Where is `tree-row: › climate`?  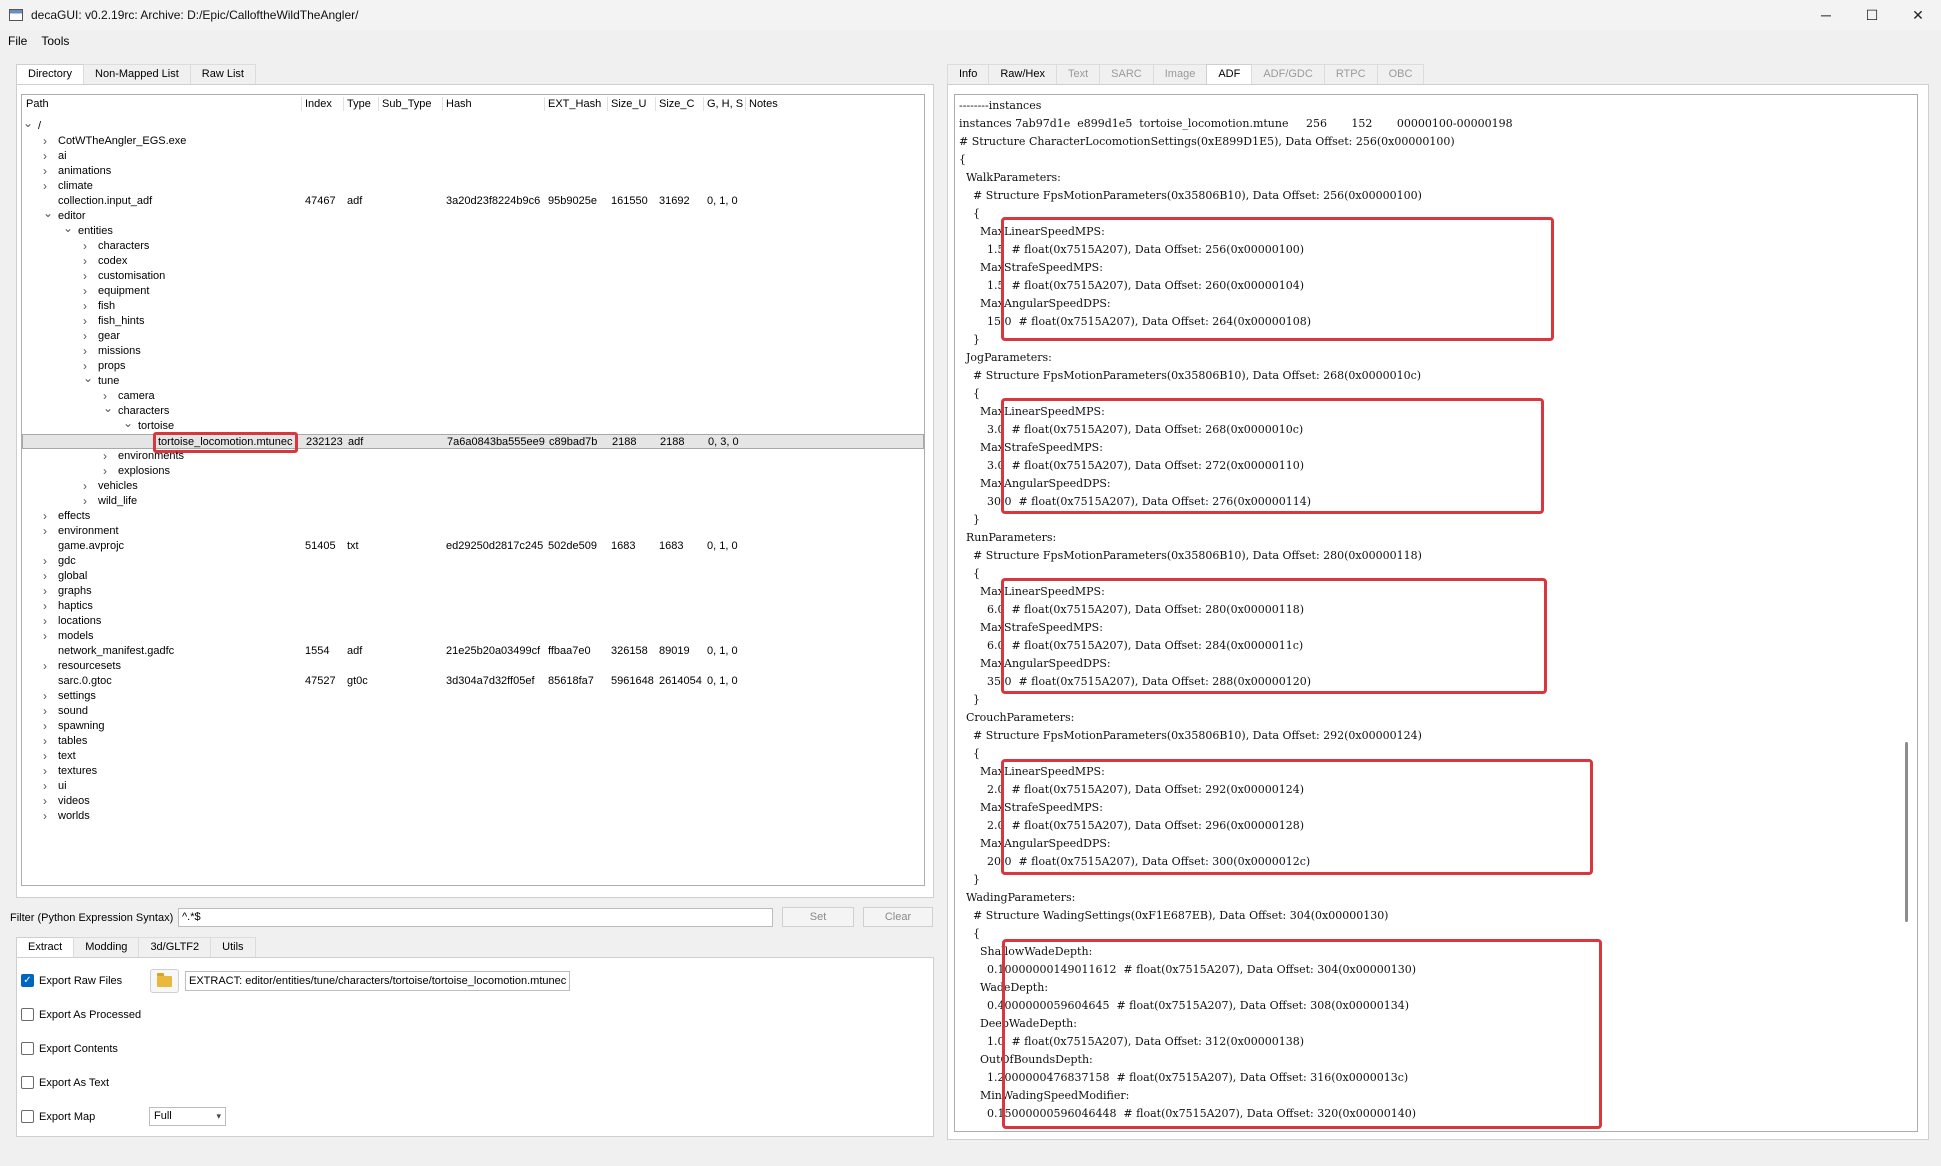
tree-row: › climate is located at coordinates (473, 186).